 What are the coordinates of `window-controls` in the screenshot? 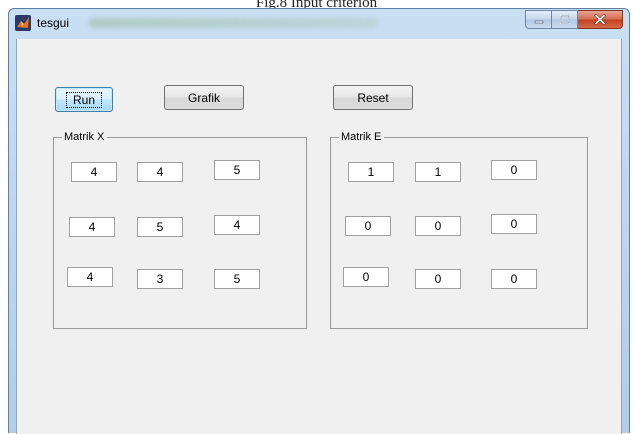 It's located at (574, 20).